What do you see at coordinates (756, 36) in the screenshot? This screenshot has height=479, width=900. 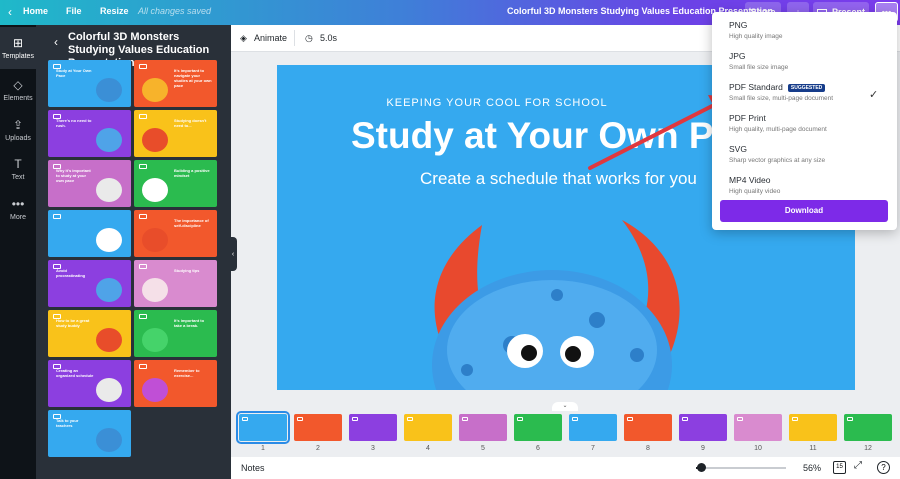 I see `format-description: High quality image` at bounding box center [756, 36].